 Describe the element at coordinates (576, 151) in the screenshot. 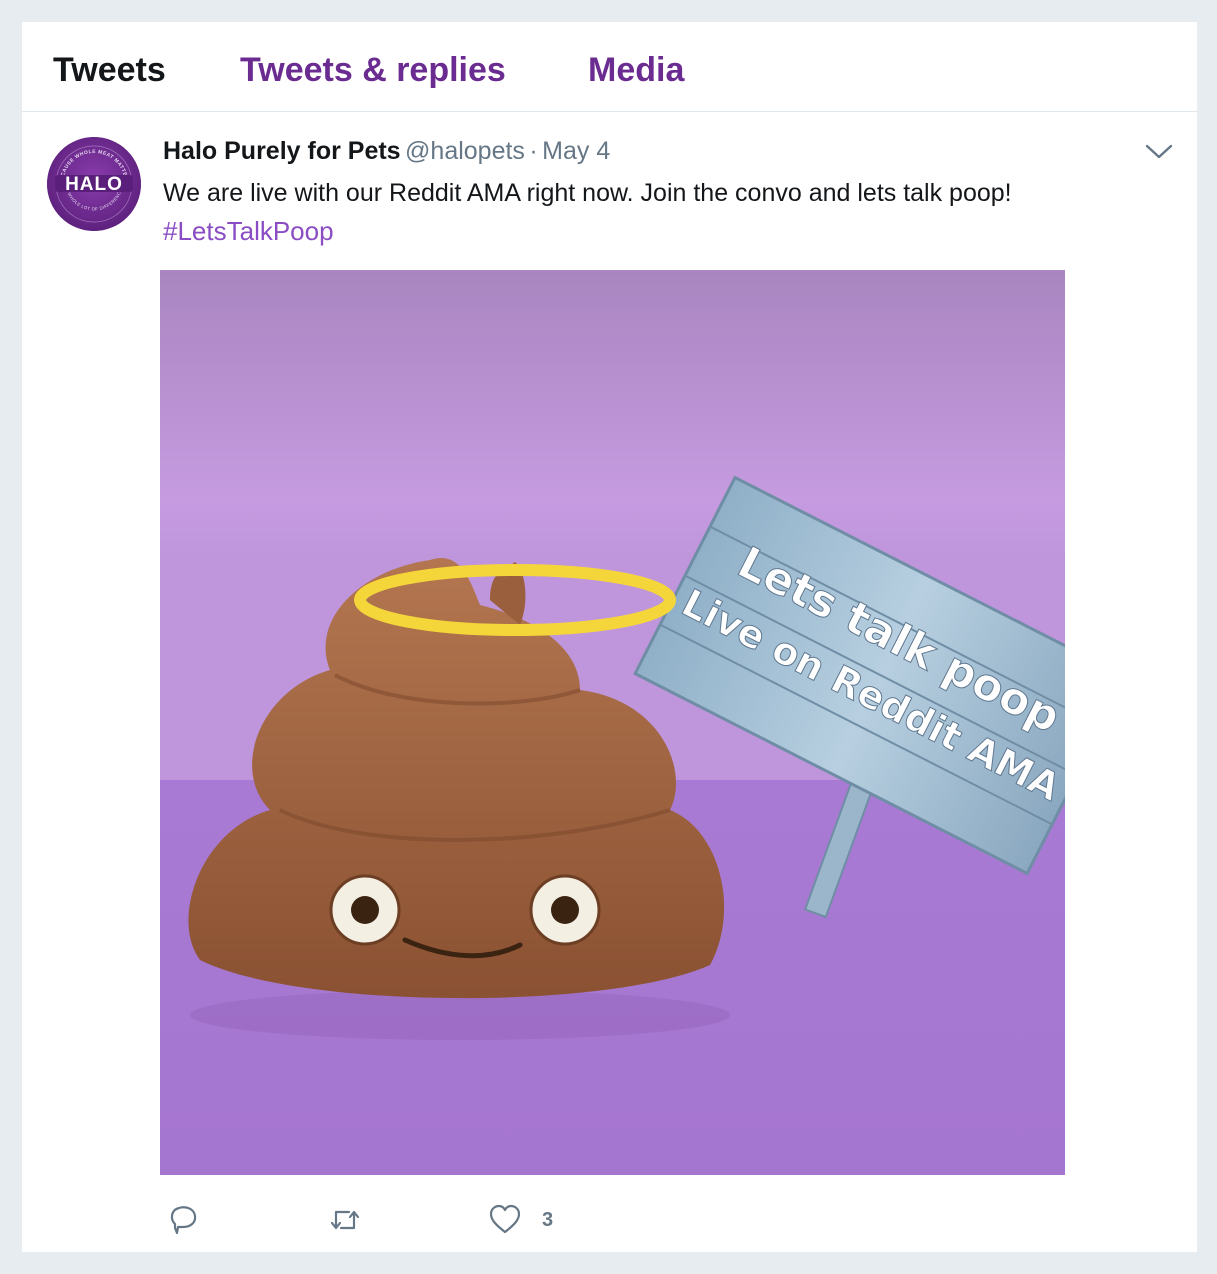

I see `tweet-date: May 4` at that location.